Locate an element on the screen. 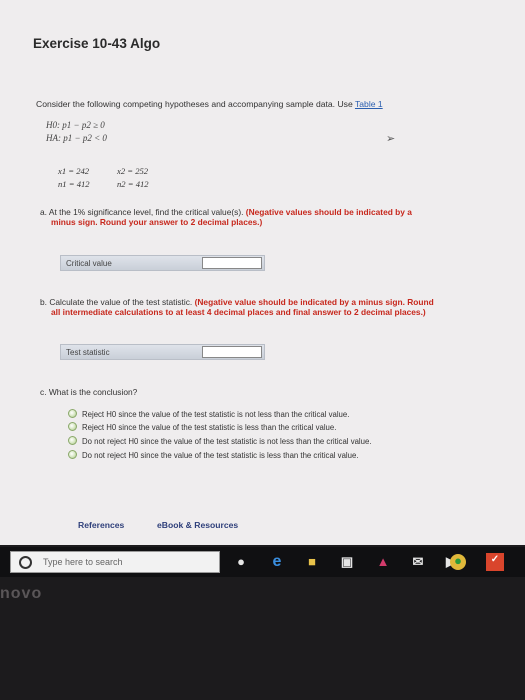  question-c-text: What is the conclusion? is located at coordinates (93, 392).